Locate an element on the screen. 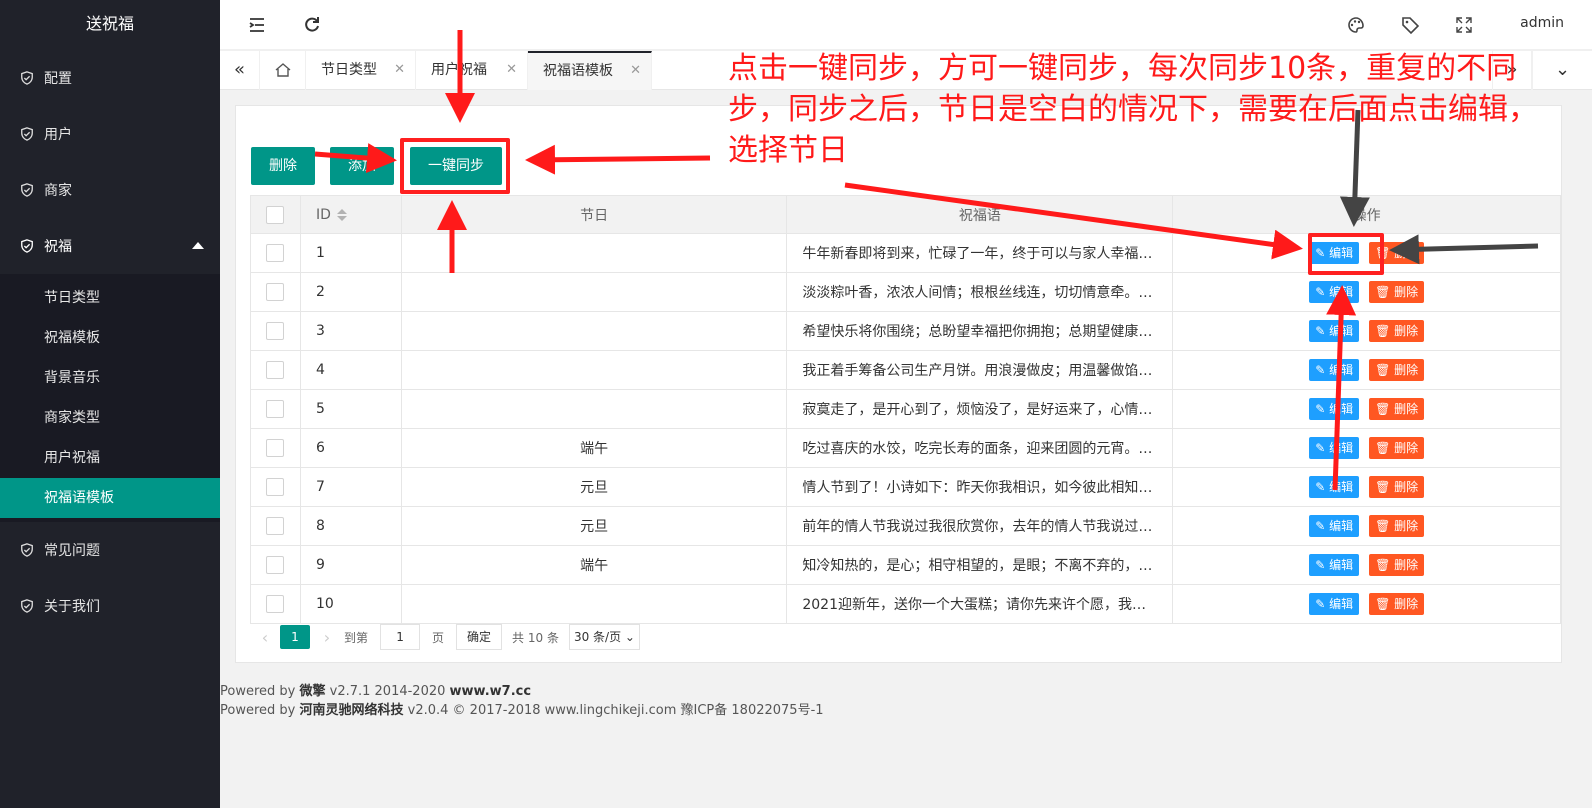 Image resolution: width=1592 pixels, height=808 pixels. select-all-cell is located at coordinates (275, 214).